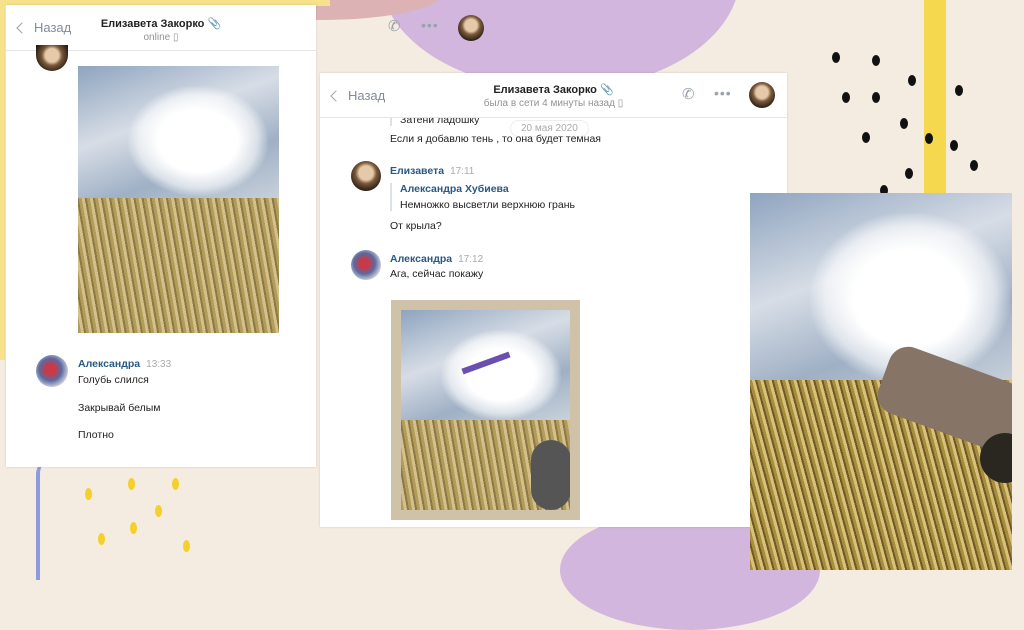  I want to click on message-text: Плотно, so click(96, 435).